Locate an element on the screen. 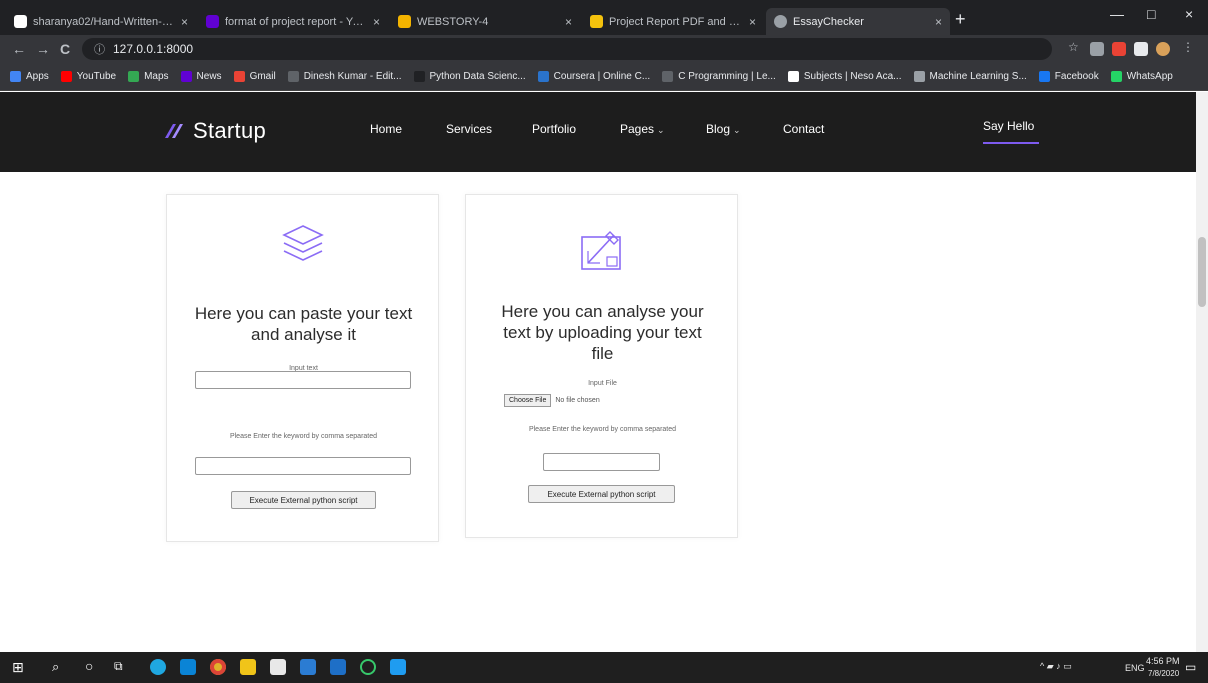  design-tool-icon is located at coordinates (601, 250).